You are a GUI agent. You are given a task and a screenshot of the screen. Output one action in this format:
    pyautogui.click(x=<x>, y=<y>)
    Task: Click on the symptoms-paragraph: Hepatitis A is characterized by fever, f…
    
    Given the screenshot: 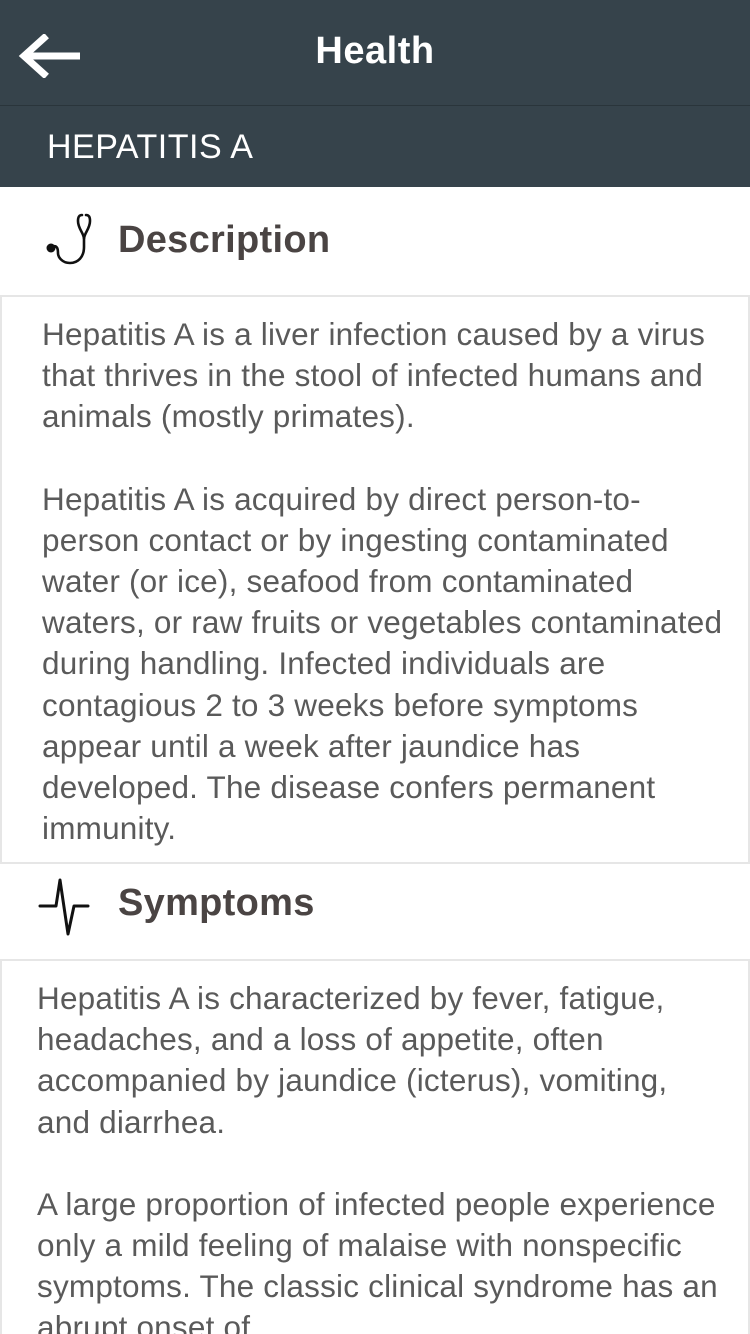 What is the action you would take?
    pyautogui.click(x=352, y=1060)
    